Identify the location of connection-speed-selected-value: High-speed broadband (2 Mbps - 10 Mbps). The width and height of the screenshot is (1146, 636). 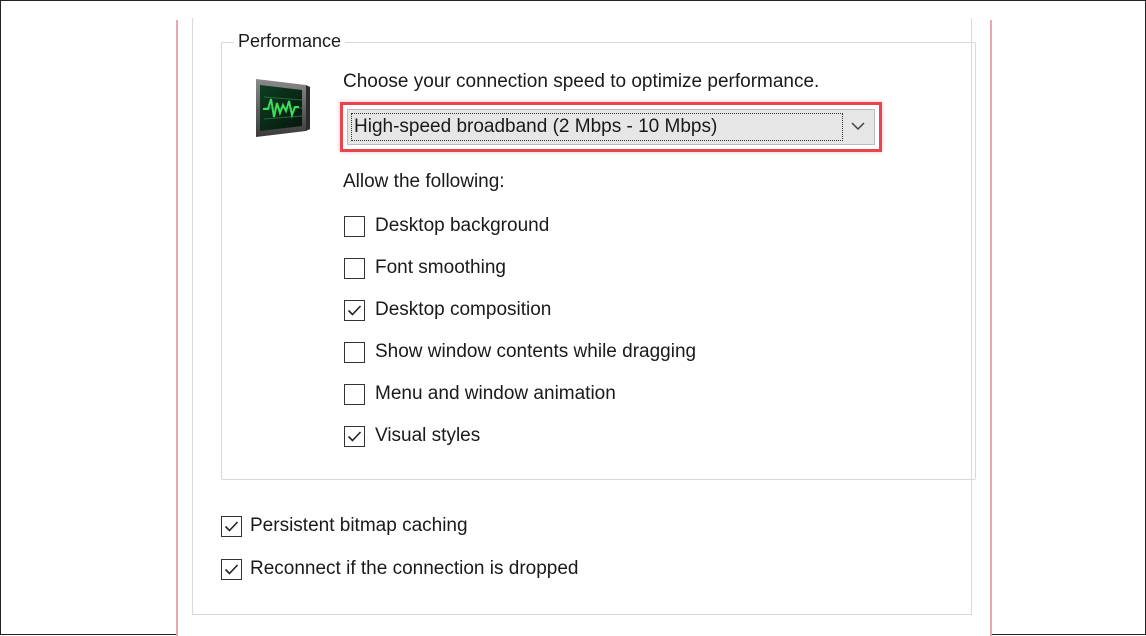
(597, 127).